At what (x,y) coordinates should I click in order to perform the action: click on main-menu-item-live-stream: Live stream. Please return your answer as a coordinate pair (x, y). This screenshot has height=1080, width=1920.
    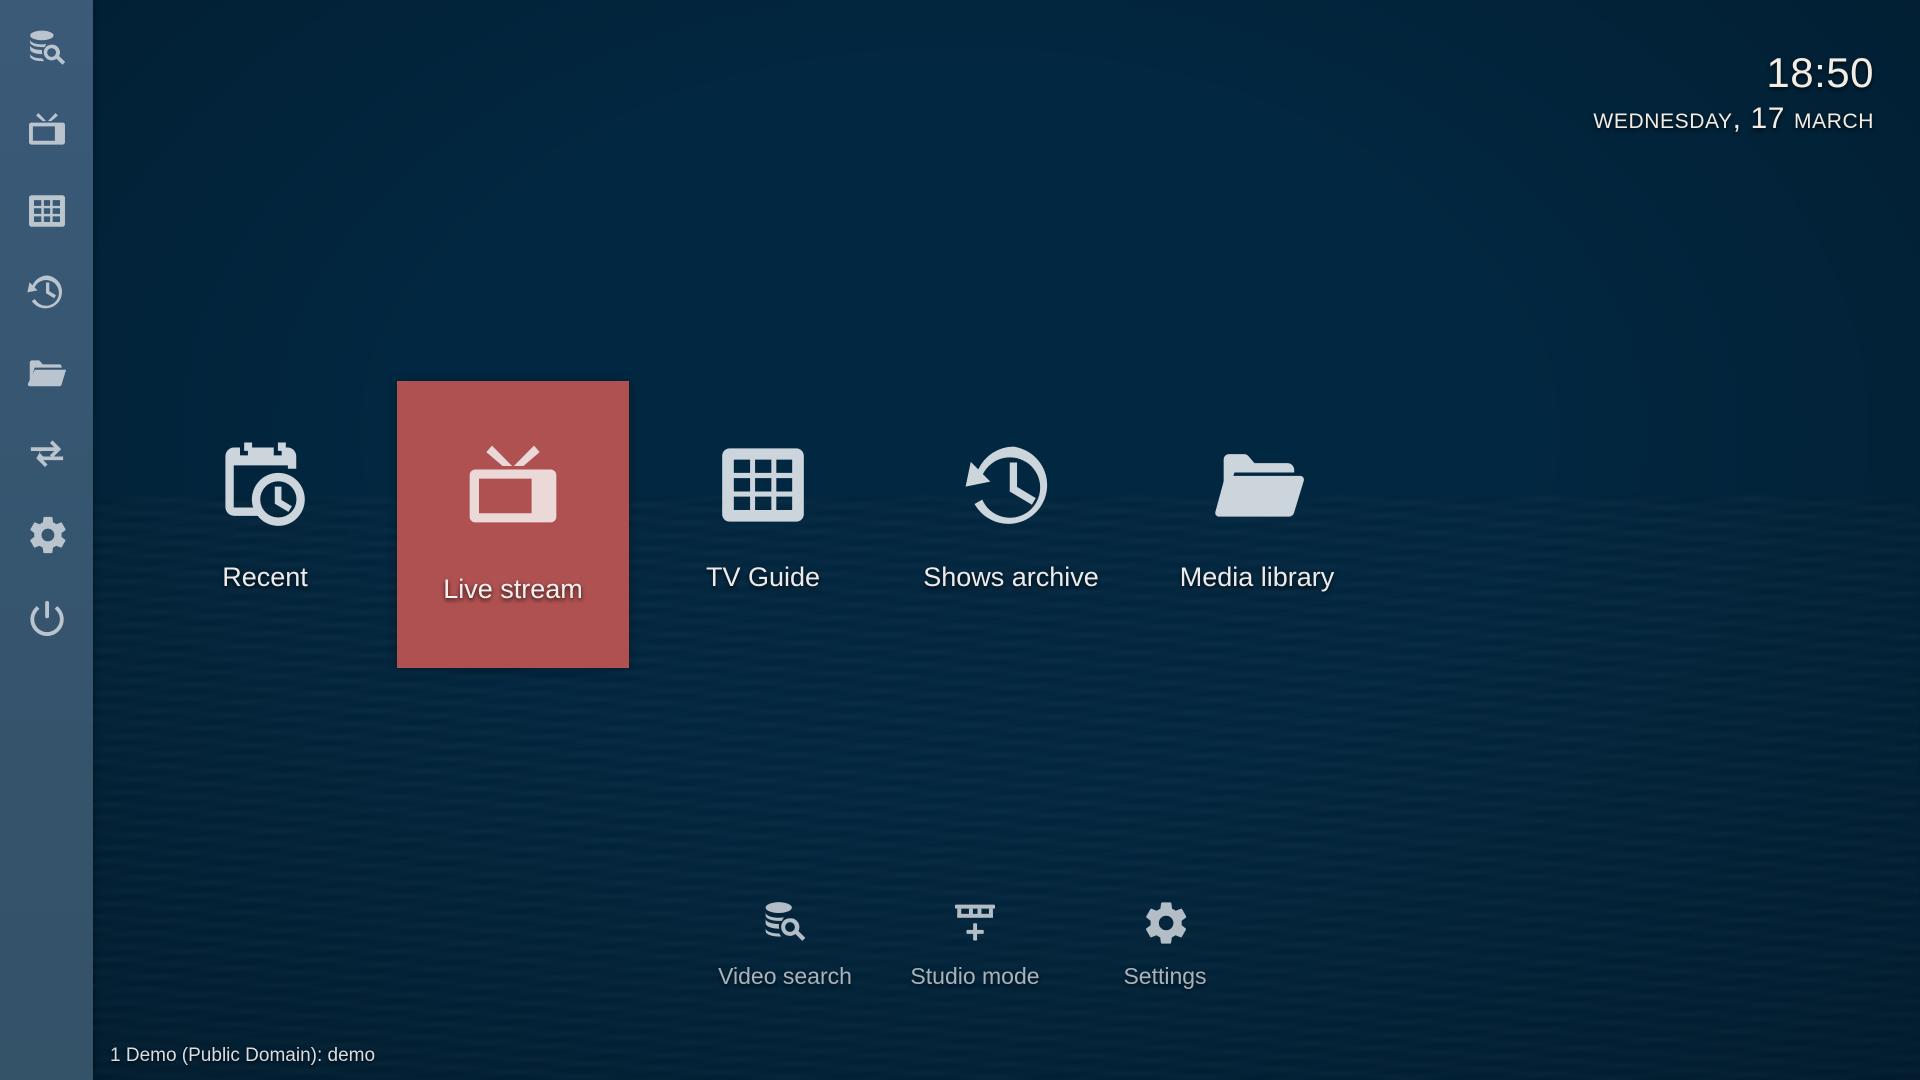
    Looking at the image, I should click on (513, 524).